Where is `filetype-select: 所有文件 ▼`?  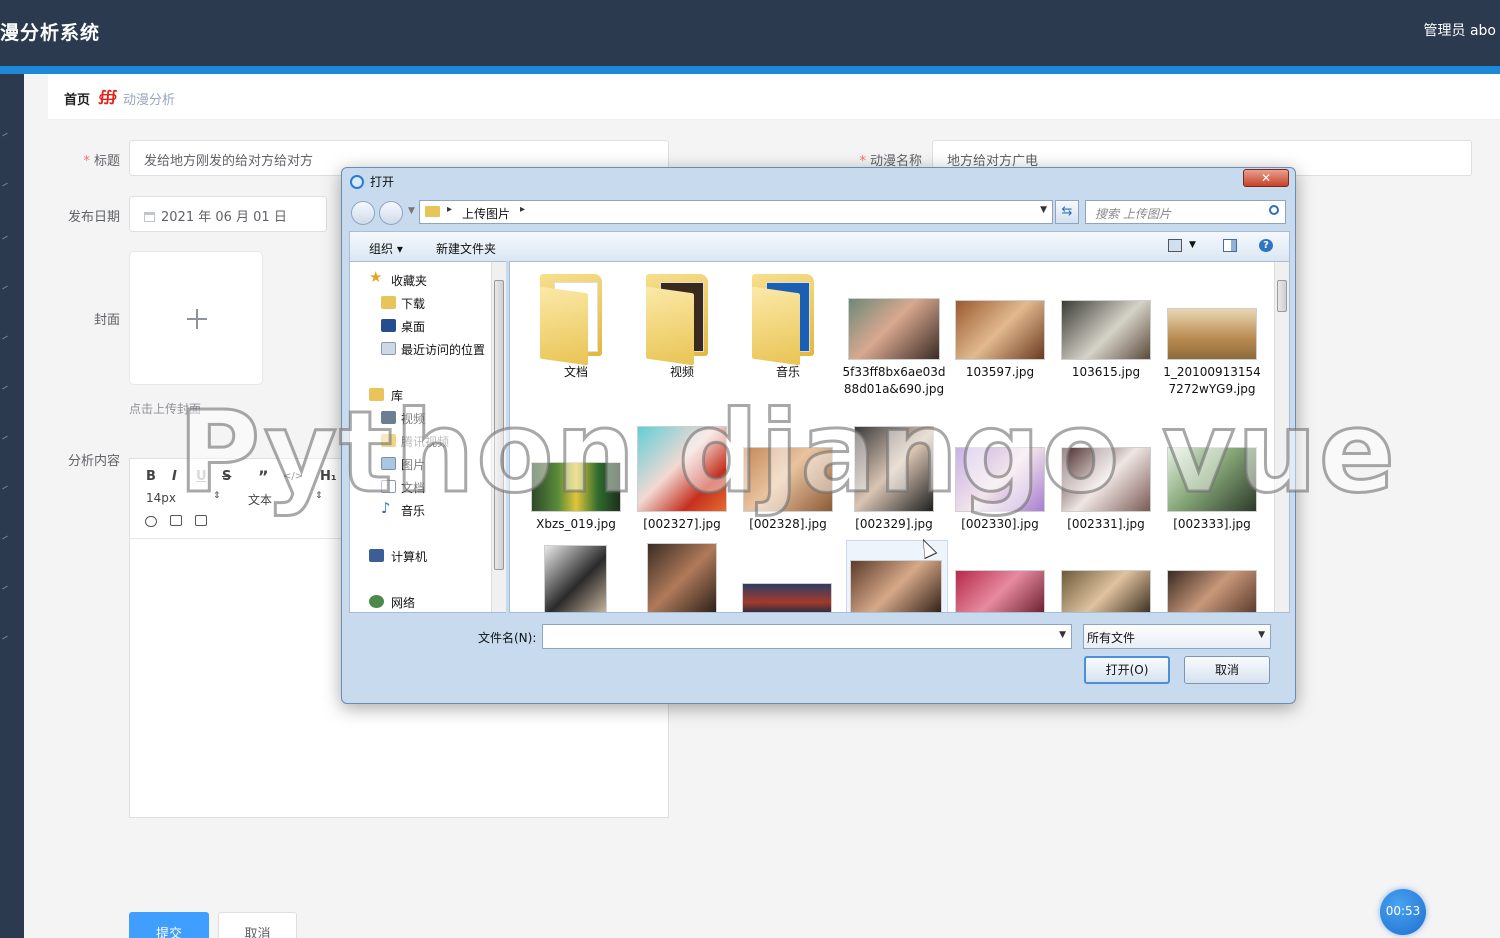 filetype-select: 所有文件 ▼ is located at coordinates (1177, 636).